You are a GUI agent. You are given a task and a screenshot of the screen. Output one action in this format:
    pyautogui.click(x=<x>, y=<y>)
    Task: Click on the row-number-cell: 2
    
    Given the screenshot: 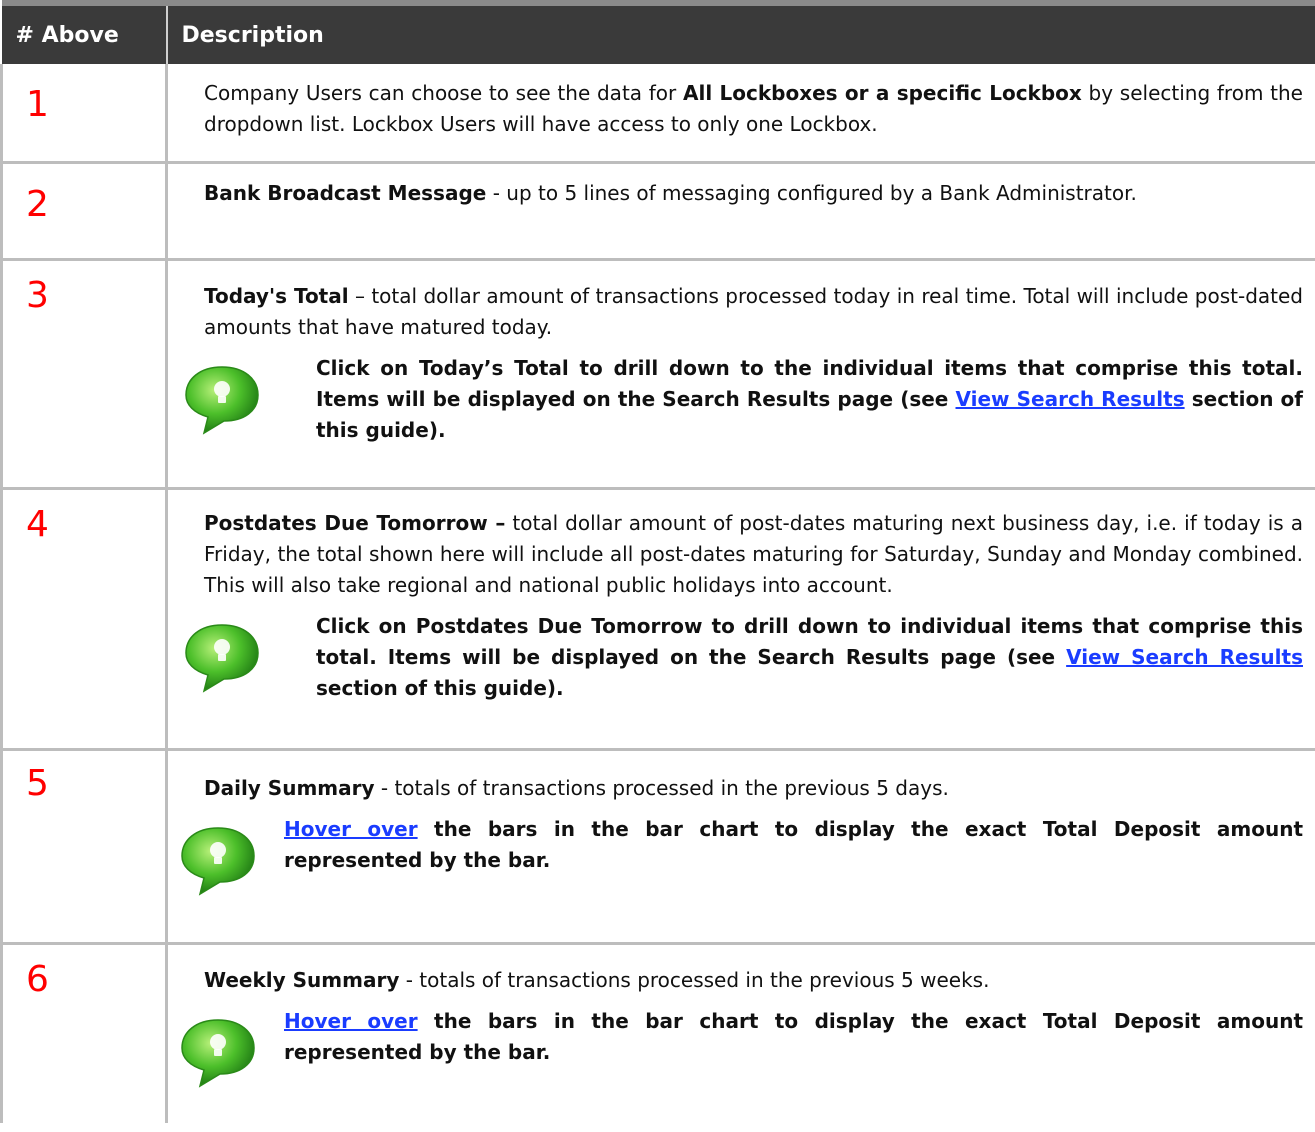 What is the action you would take?
    pyautogui.click(x=84, y=211)
    